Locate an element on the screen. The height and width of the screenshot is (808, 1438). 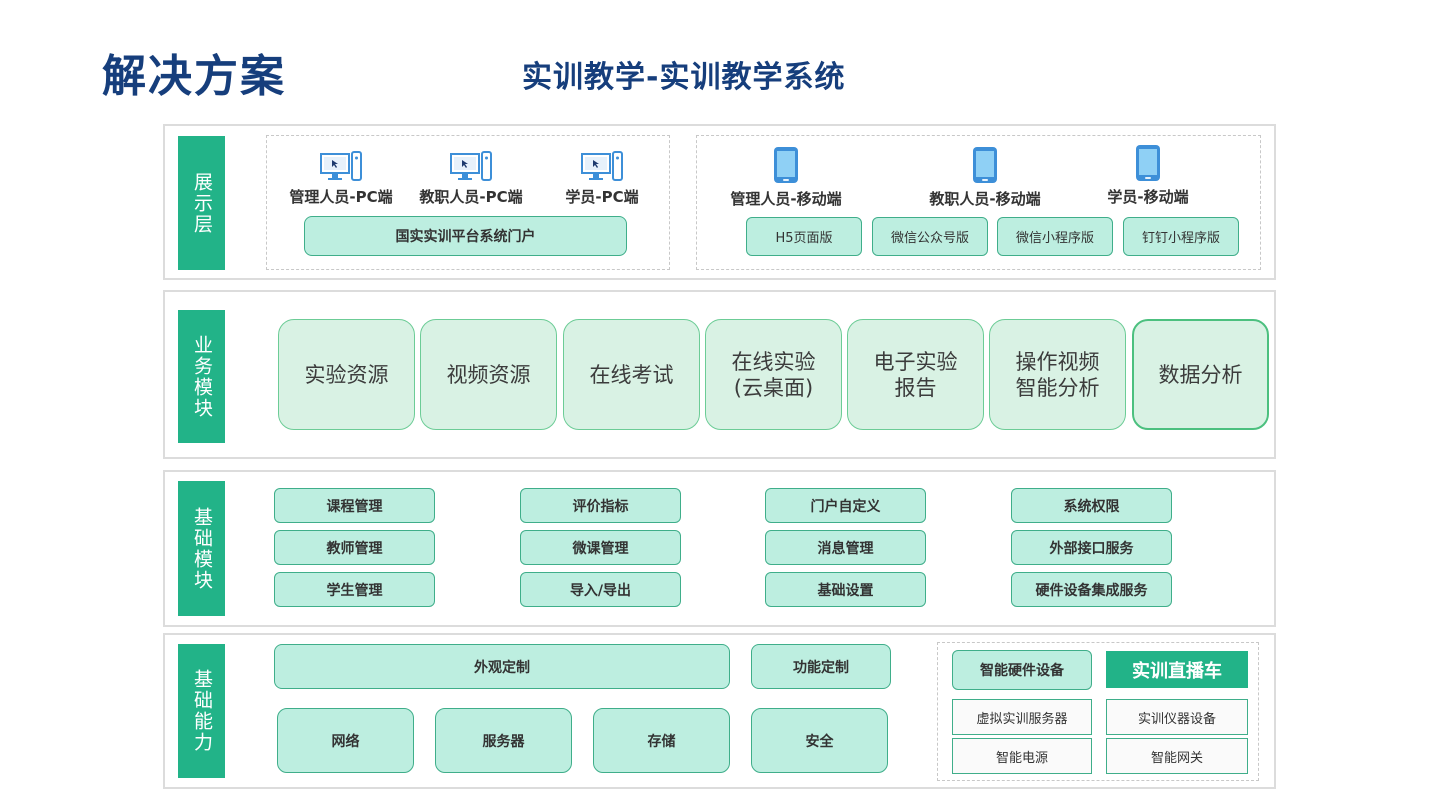
capability-layer-label: 基础能力 is located at coordinates (201, 711).